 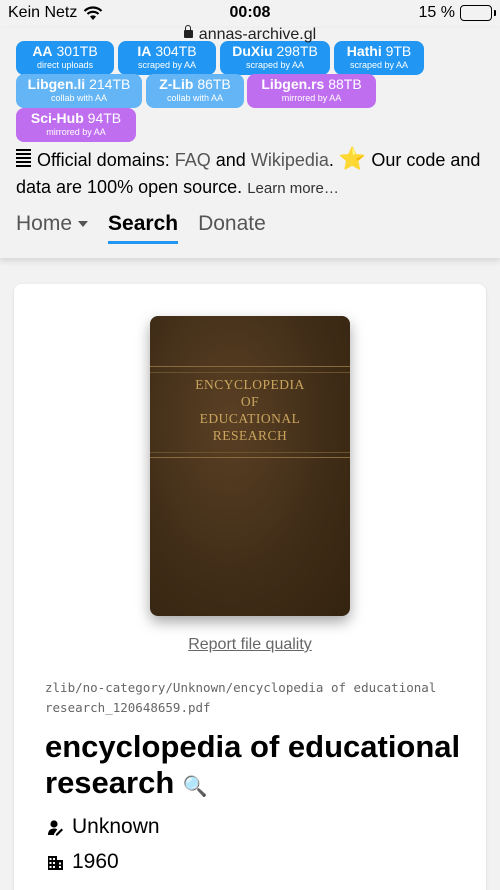 I want to click on source-pill-duxiu: DuXiu 298TB scraped by AA, so click(x=275, y=58).